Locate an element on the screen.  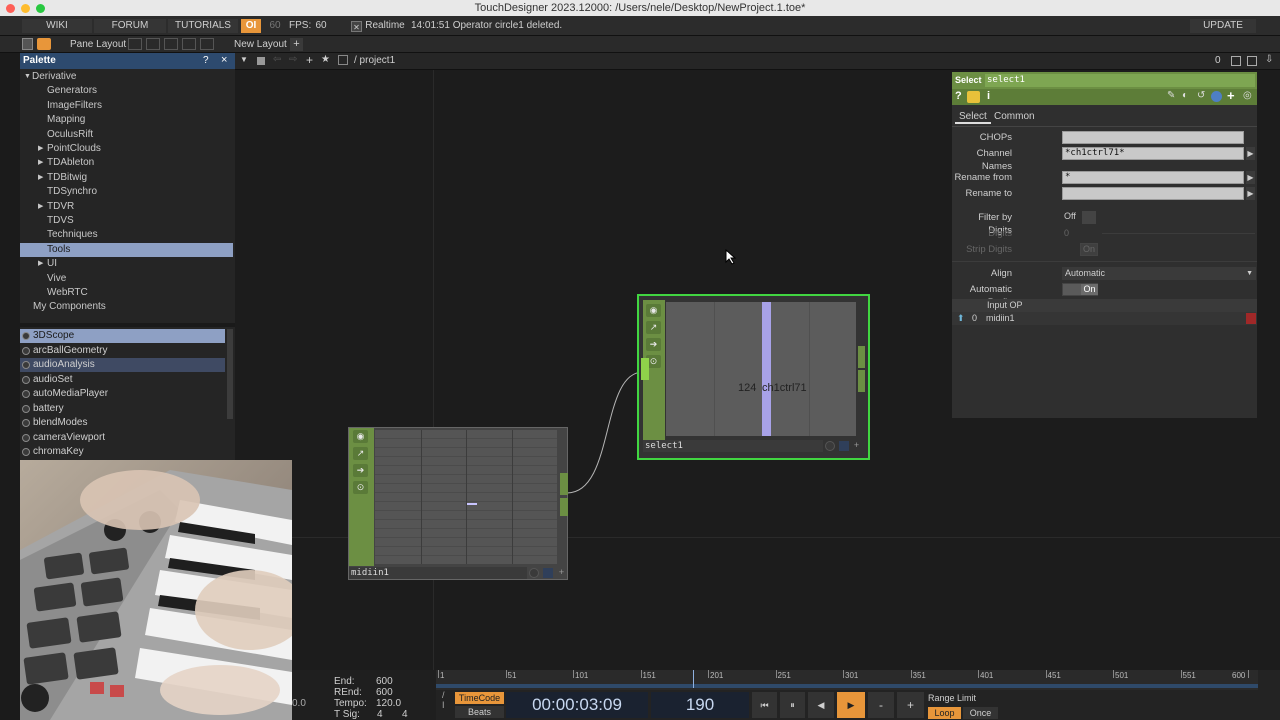
palette-tree-item: TDVS is located at coordinates (126, 221).